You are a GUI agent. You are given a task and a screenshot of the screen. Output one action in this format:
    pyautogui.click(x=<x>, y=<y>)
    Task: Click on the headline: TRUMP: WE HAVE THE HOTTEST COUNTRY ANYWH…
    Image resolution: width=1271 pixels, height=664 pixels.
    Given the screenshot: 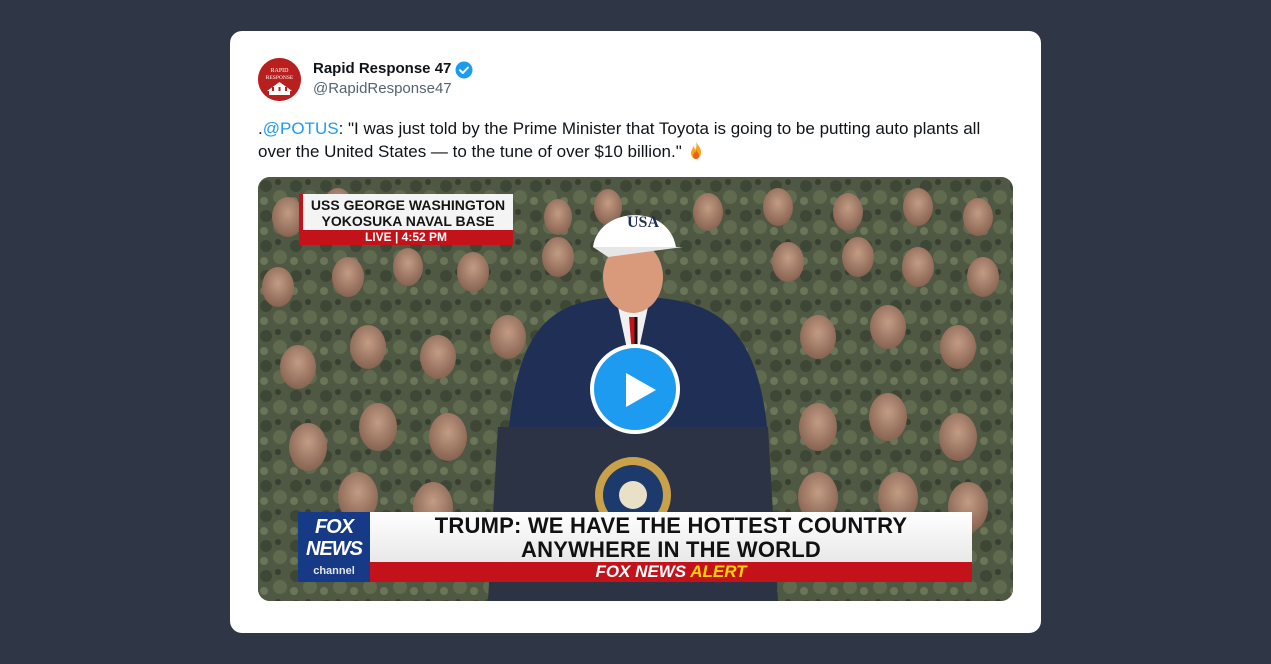 What is the action you would take?
    pyautogui.click(x=671, y=537)
    